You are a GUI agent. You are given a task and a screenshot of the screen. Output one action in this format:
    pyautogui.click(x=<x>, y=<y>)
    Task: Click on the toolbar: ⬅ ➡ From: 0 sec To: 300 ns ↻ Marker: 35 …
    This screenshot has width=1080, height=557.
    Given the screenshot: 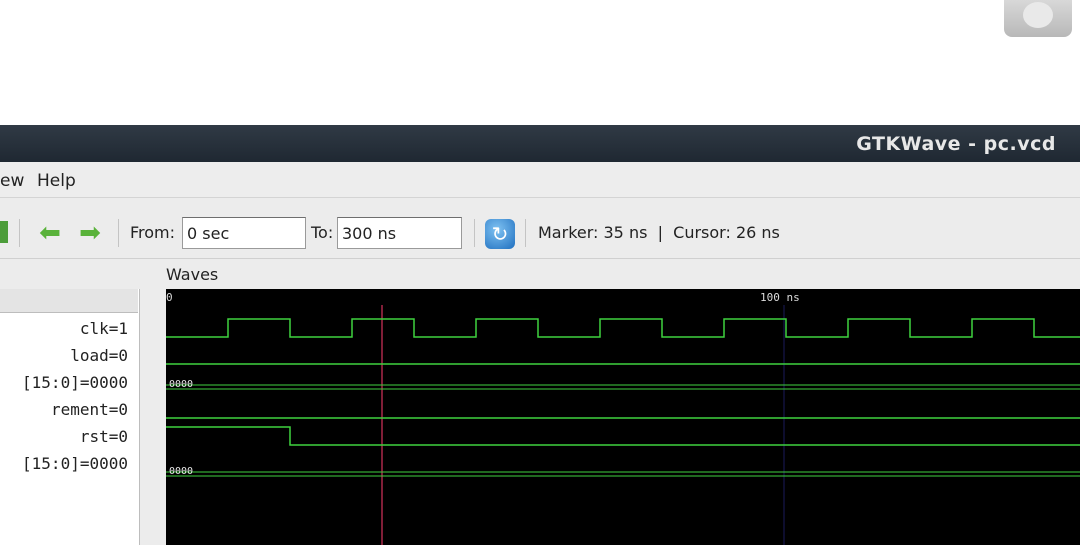 What is the action you would take?
    pyautogui.click(x=540, y=229)
    